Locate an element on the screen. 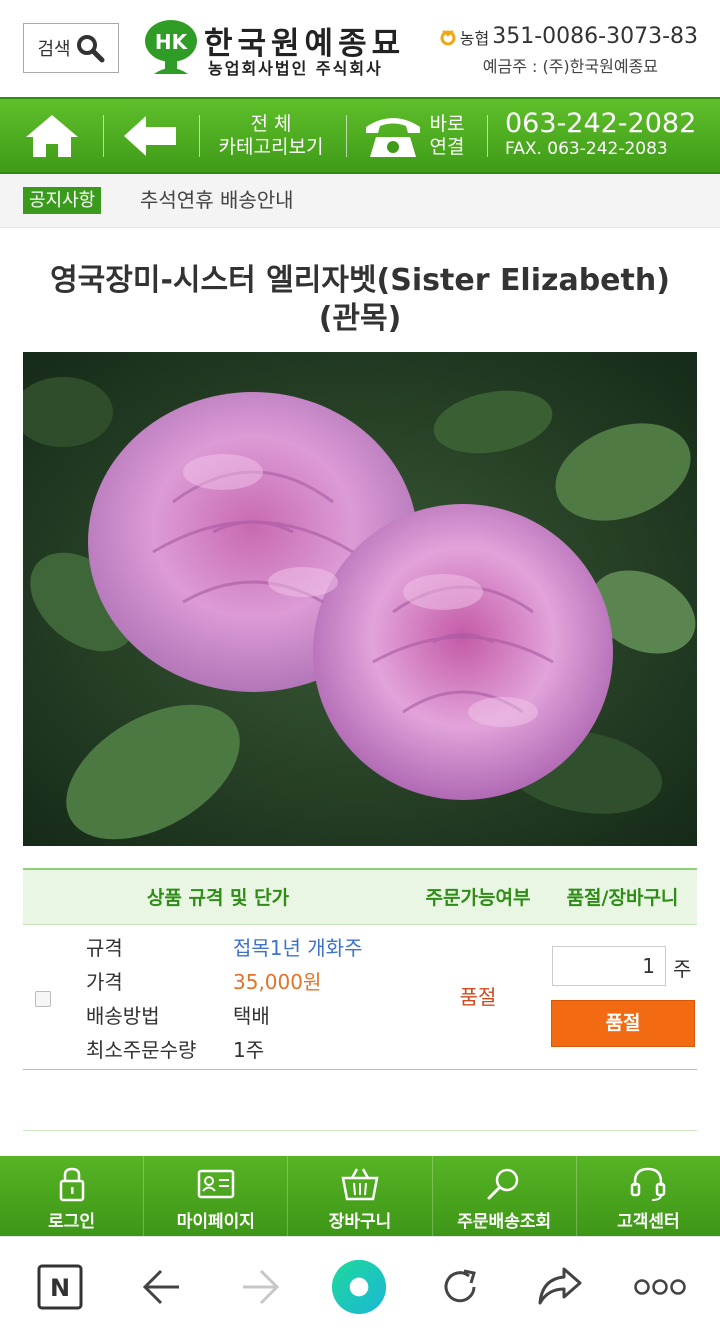 Image resolution: width=720 pixels, height=1336 pixels. spec-value: 택배 is located at coordinates (251, 1016).